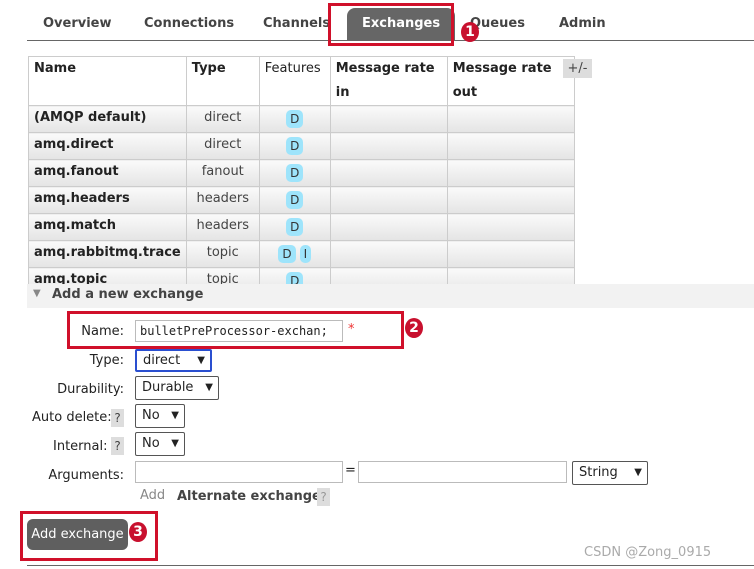  Describe the element at coordinates (470, 32) in the screenshot. I see `annotation-badge-1: 1` at that location.